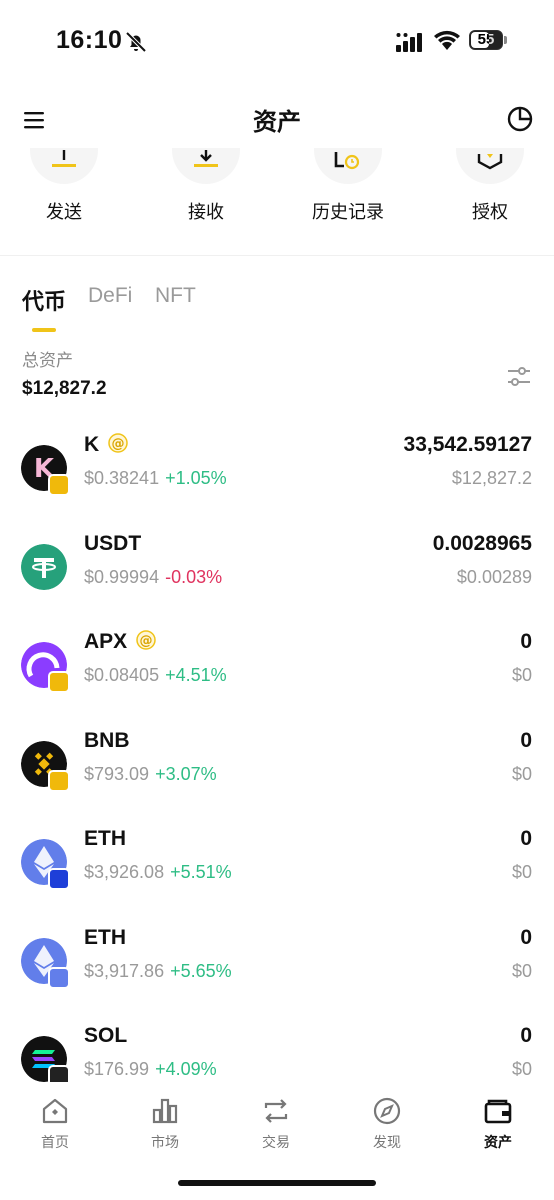 Image resolution: width=554 pixels, height=1200 pixels. Describe the element at coordinates (117, 774) in the screenshot. I see `token-price: $793.09` at that location.